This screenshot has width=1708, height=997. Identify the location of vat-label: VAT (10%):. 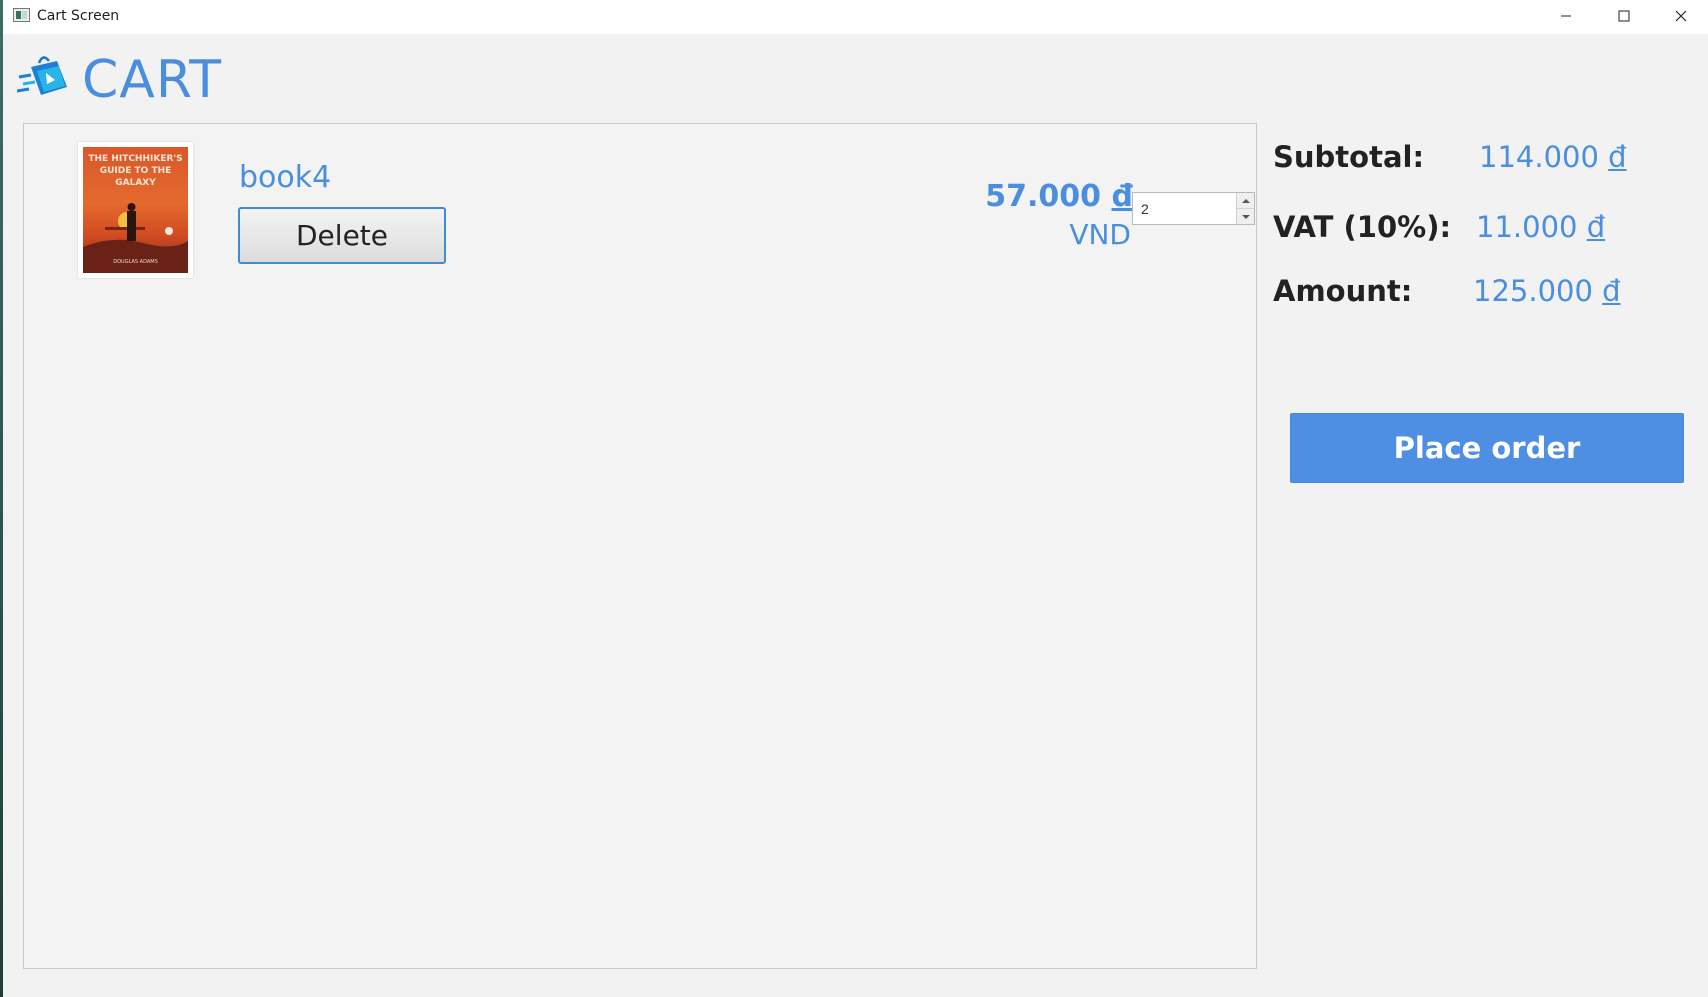
(1362, 227).